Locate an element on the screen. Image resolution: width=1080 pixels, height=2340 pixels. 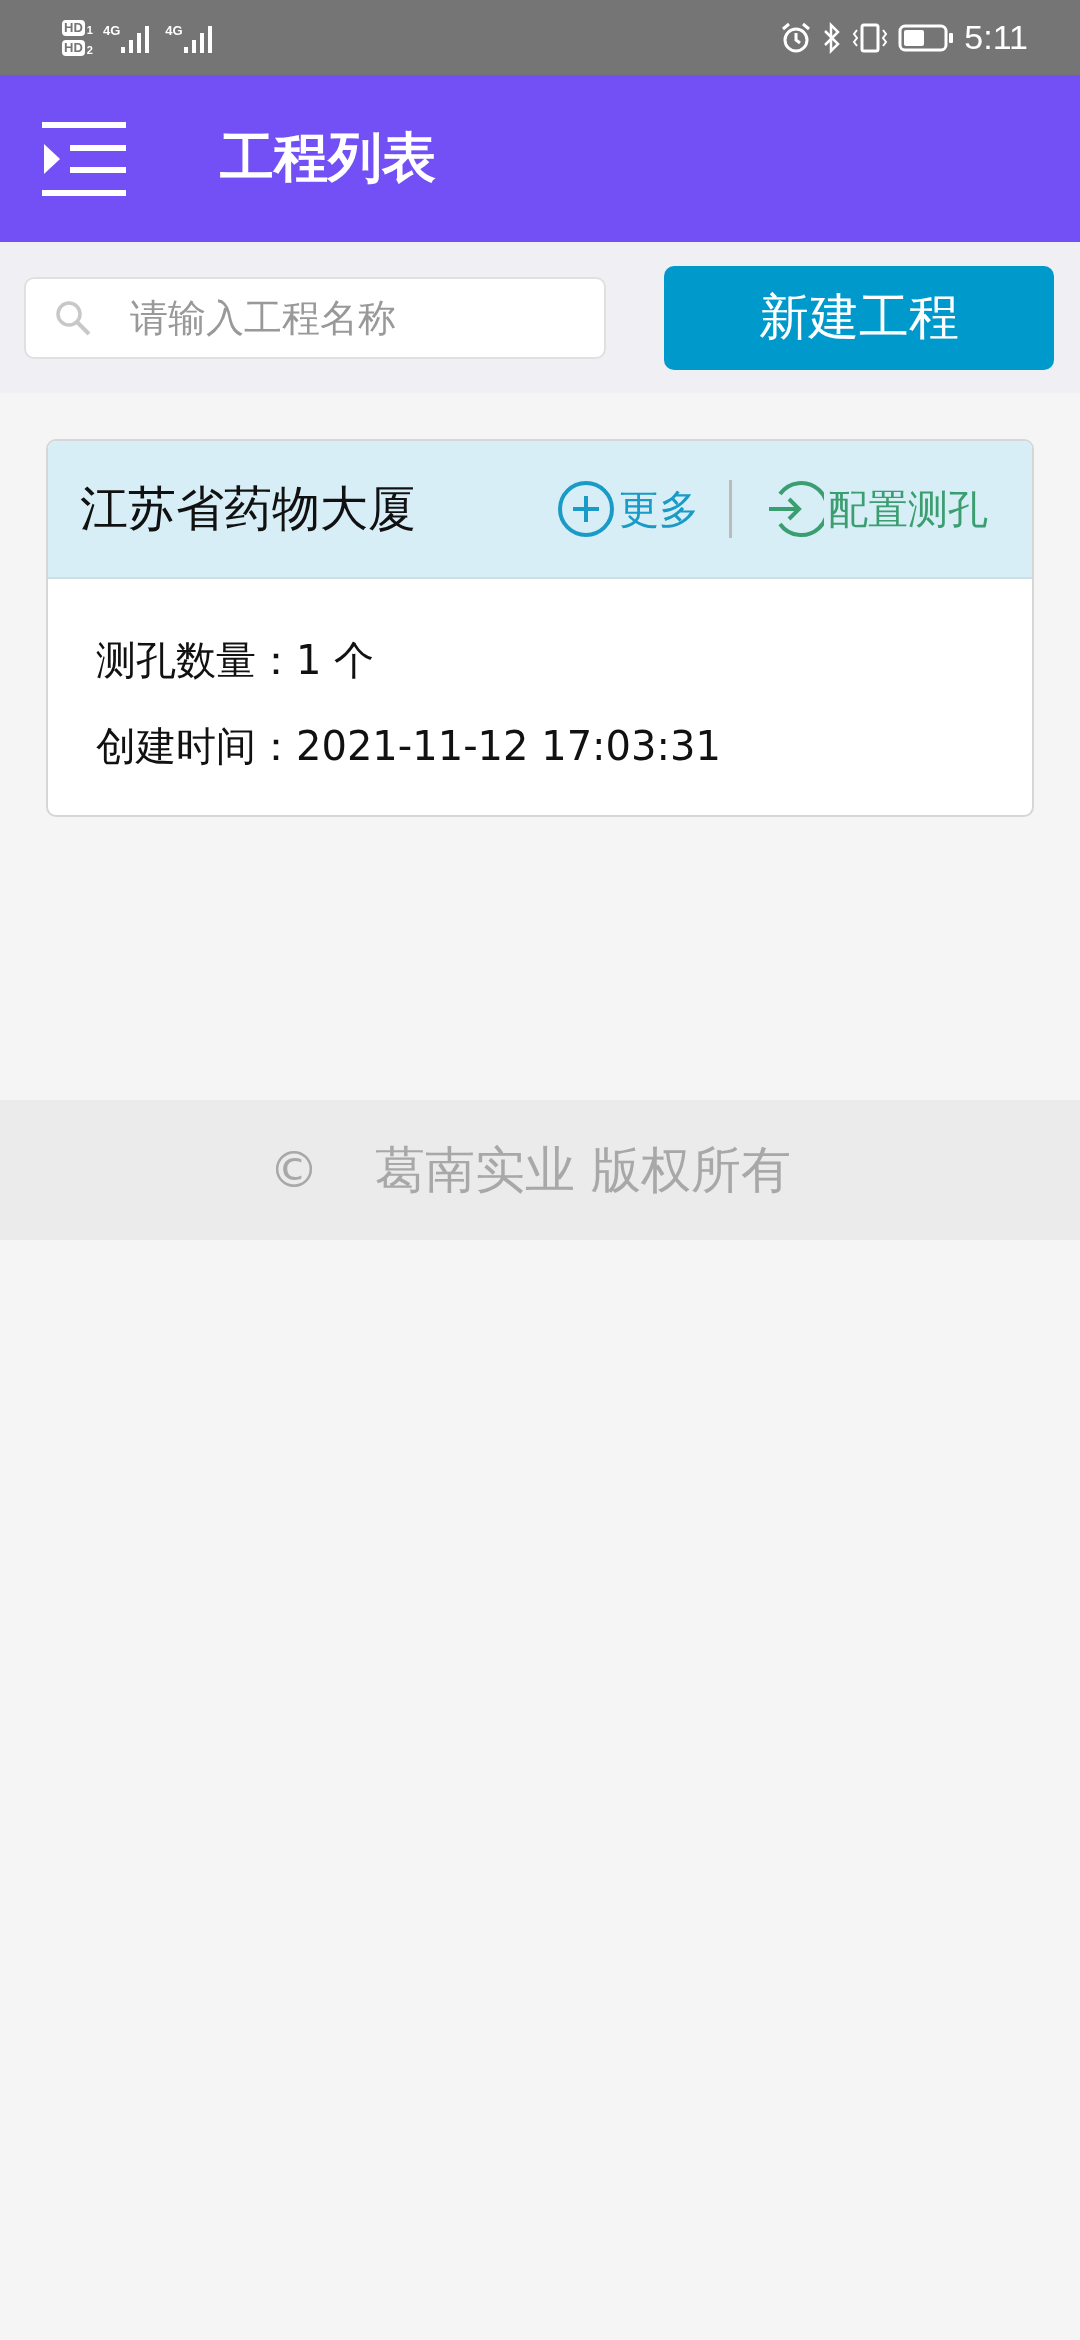
menu-icon is located at coordinates (84, 158).